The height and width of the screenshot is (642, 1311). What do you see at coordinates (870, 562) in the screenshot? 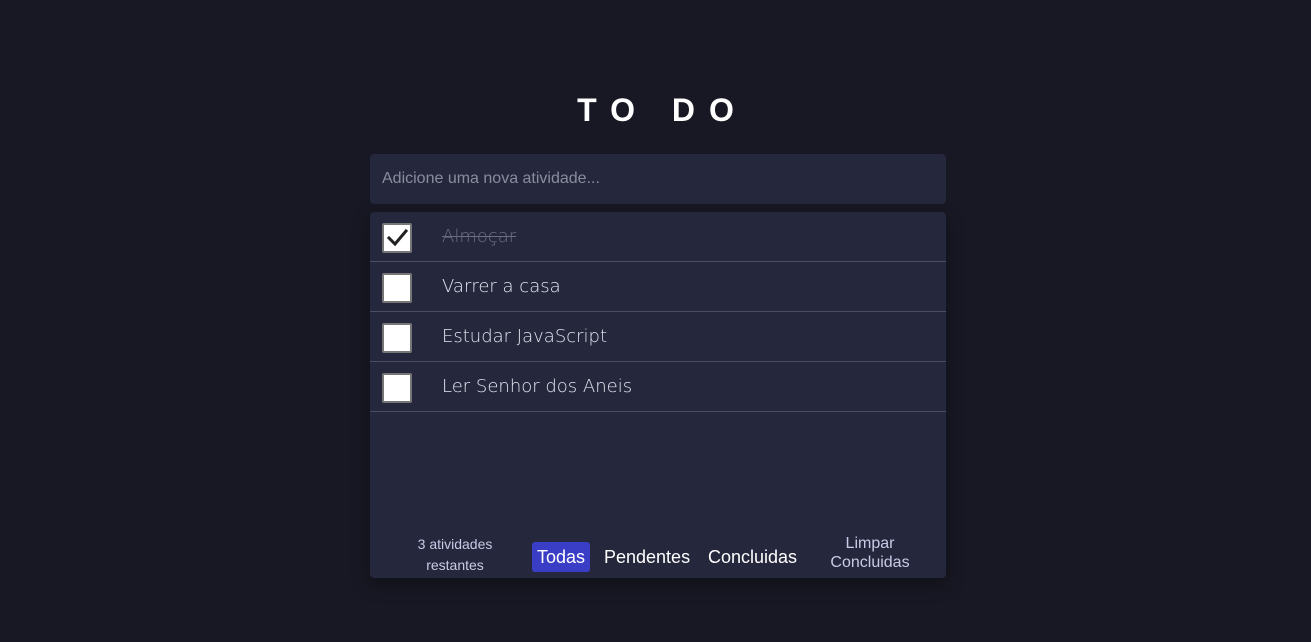
I see `clear-completed-line2: Concluidas` at bounding box center [870, 562].